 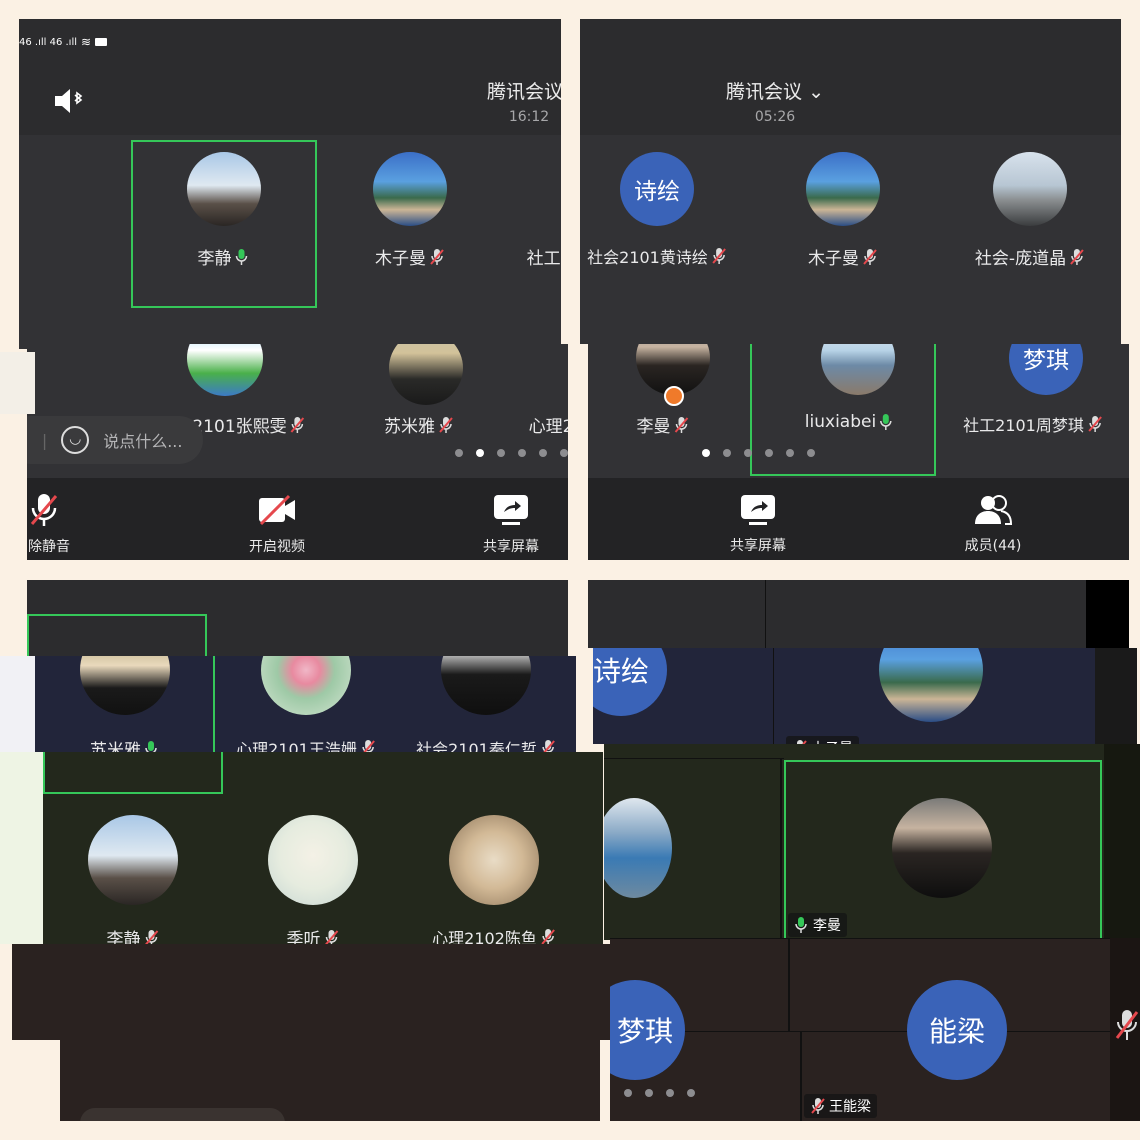 I want to click on toolbar, so click(x=858, y=519).